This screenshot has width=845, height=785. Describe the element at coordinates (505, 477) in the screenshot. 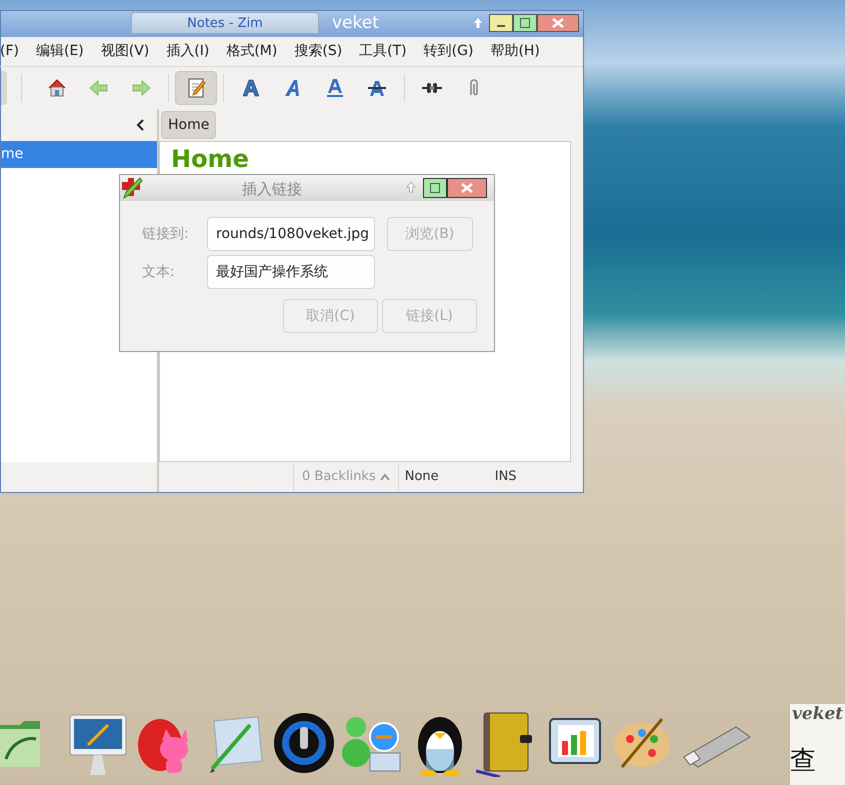

I see `insert-mode-label: INS` at that location.